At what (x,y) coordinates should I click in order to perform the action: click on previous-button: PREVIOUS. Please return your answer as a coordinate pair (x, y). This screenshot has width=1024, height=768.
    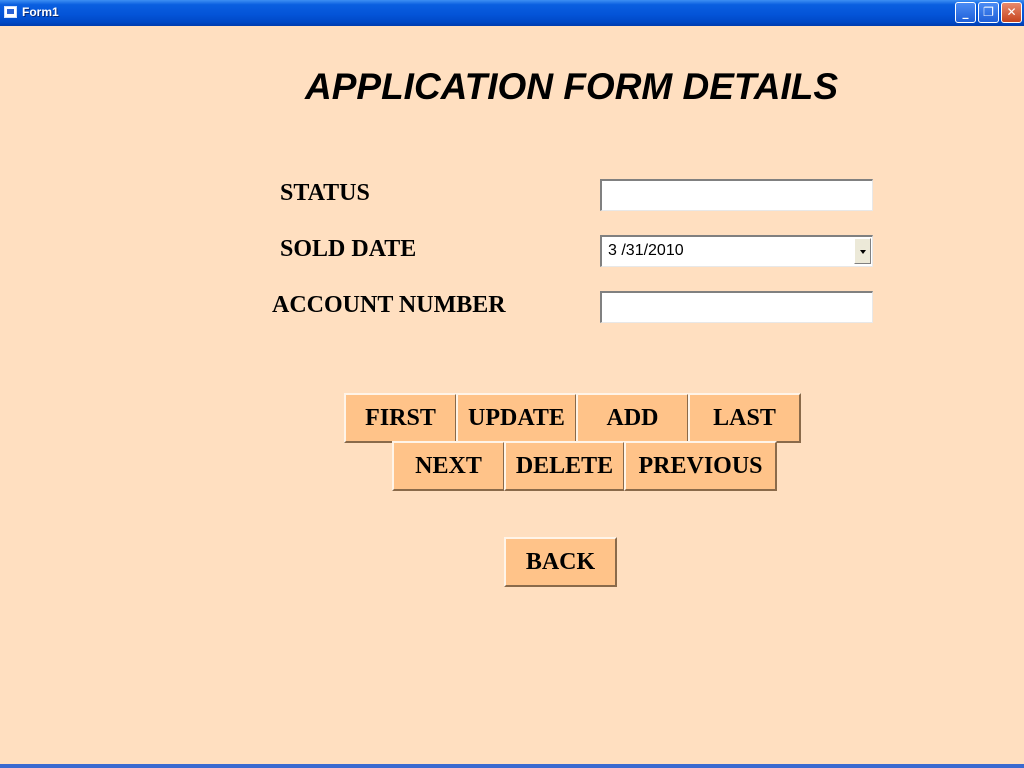
    Looking at the image, I should click on (700, 466).